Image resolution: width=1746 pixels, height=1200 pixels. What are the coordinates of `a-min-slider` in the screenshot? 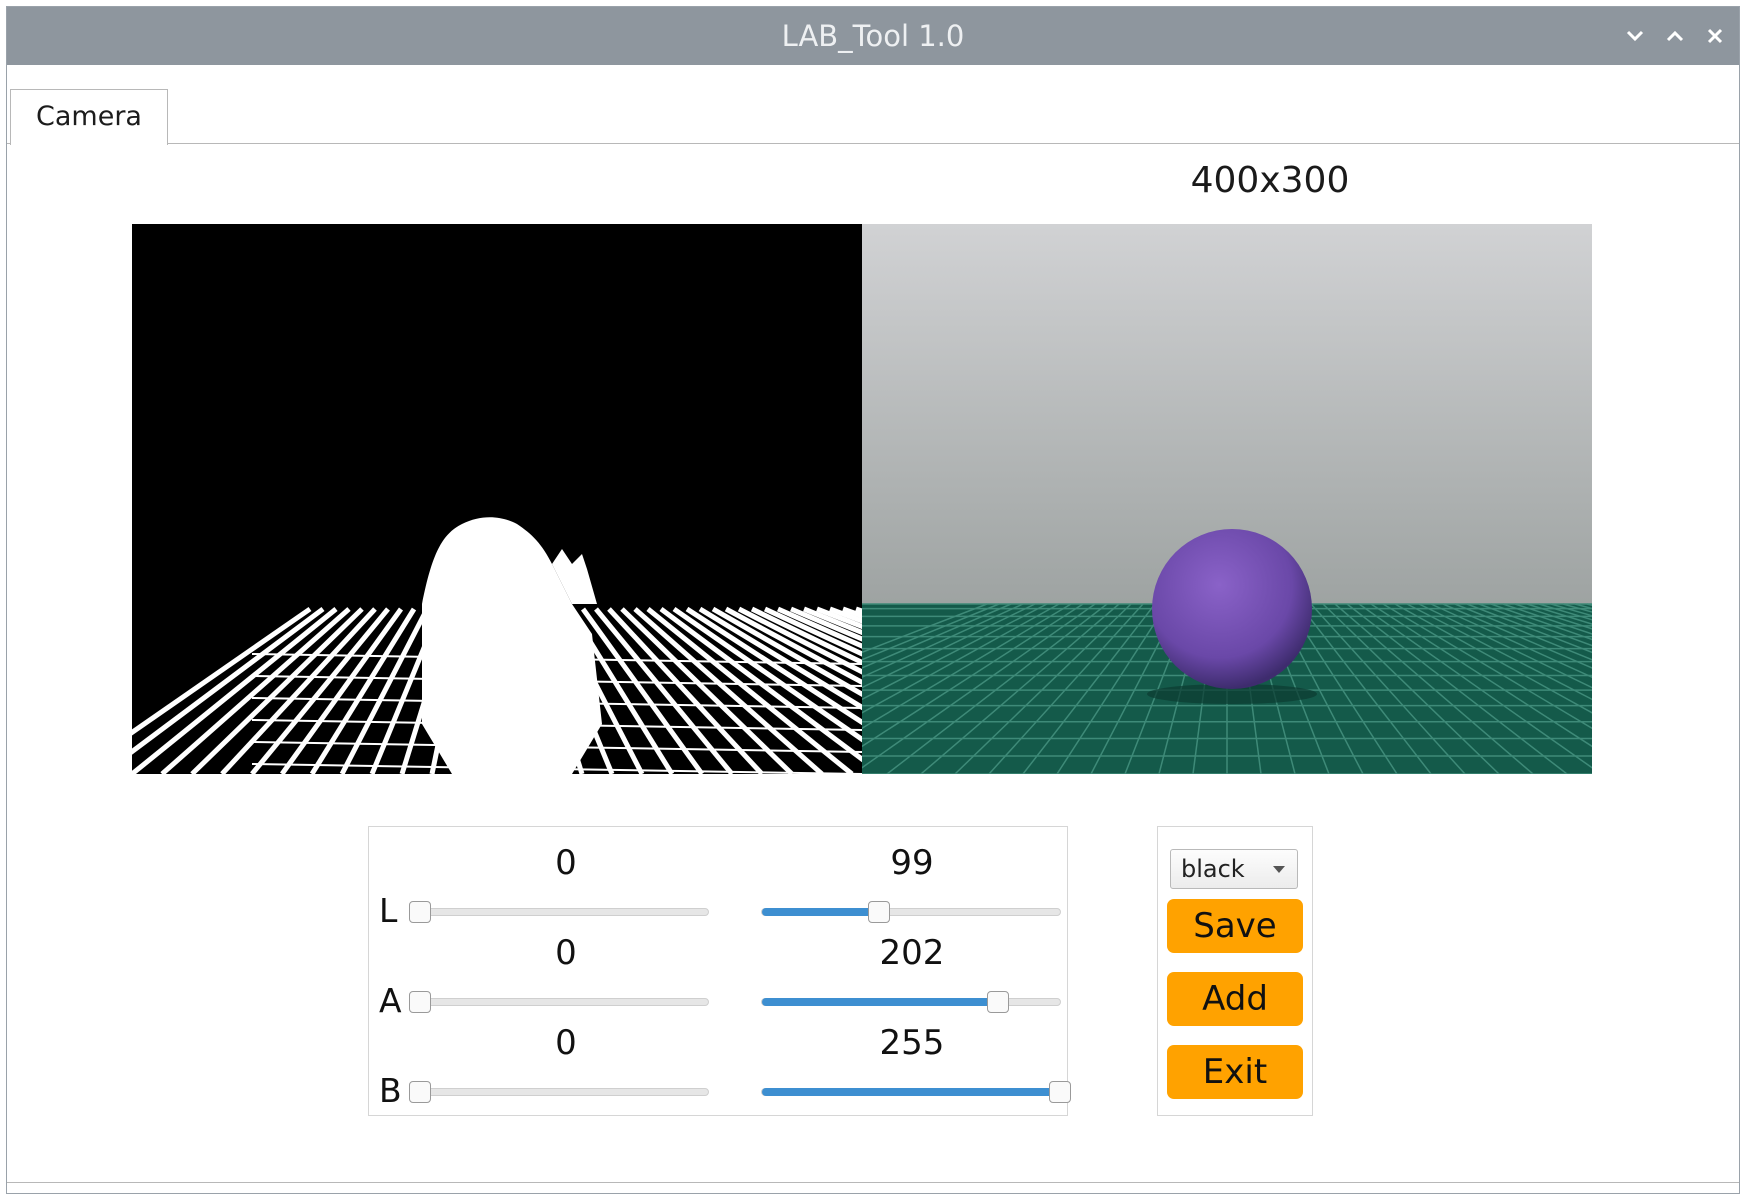 It's located at (559, 1002).